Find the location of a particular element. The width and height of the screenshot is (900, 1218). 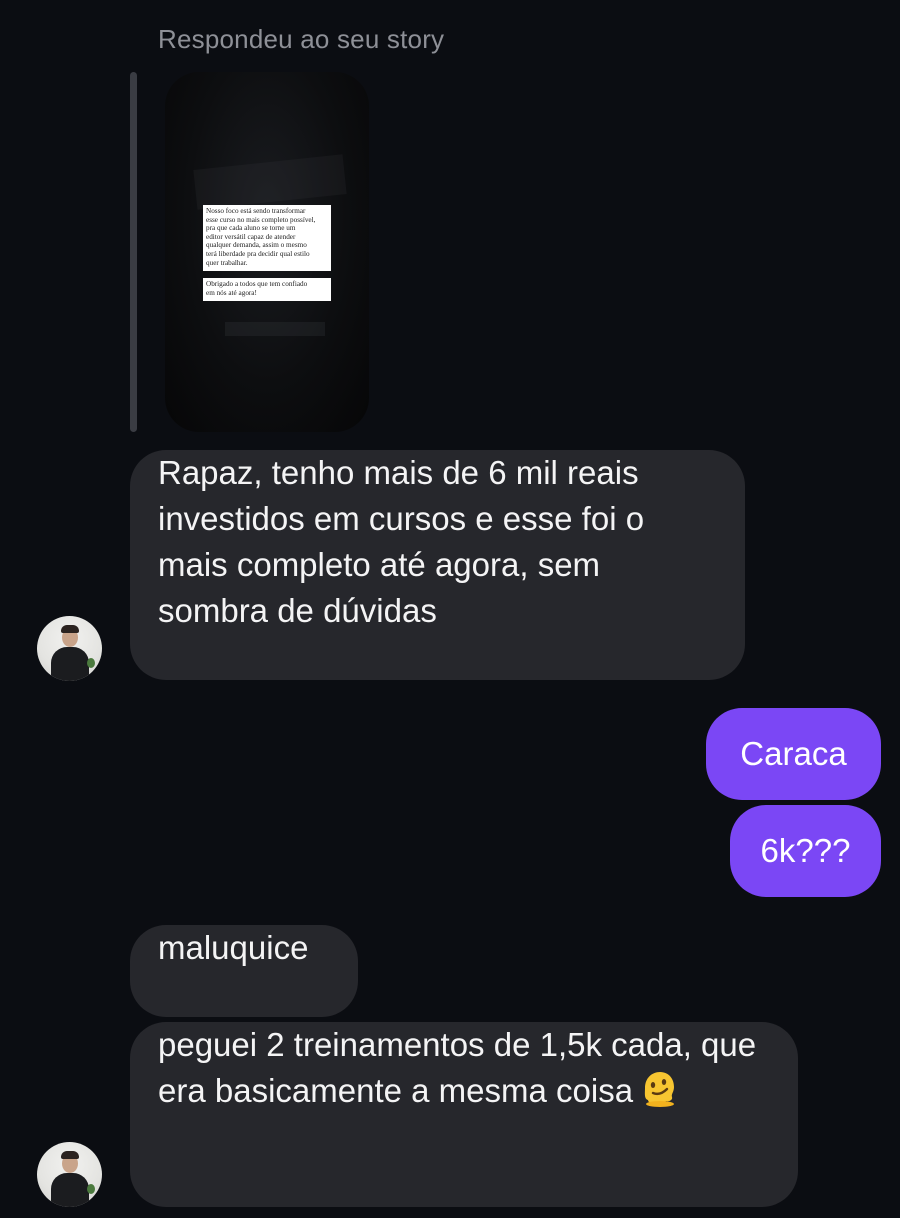

reply-header: Respondeu ao seu story is located at coordinates (301, 39).